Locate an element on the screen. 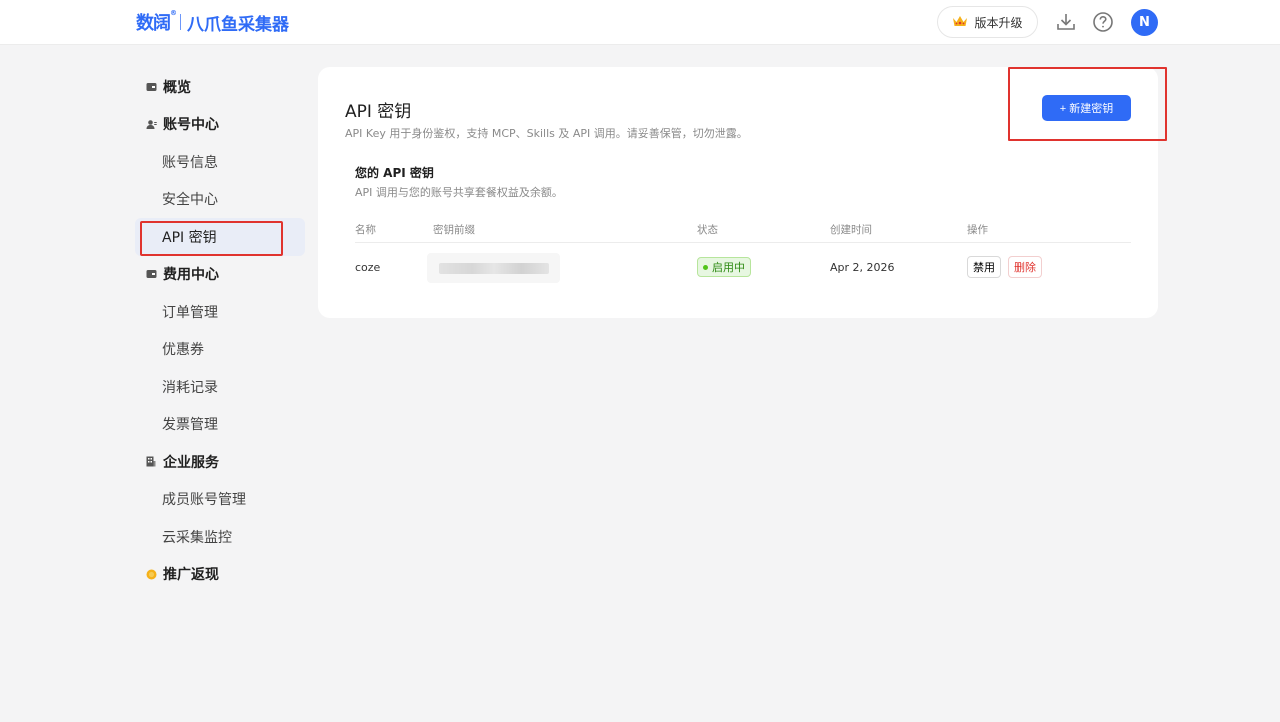 The width and height of the screenshot is (1280, 722). crown-icon is located at coordinates (960, 22).